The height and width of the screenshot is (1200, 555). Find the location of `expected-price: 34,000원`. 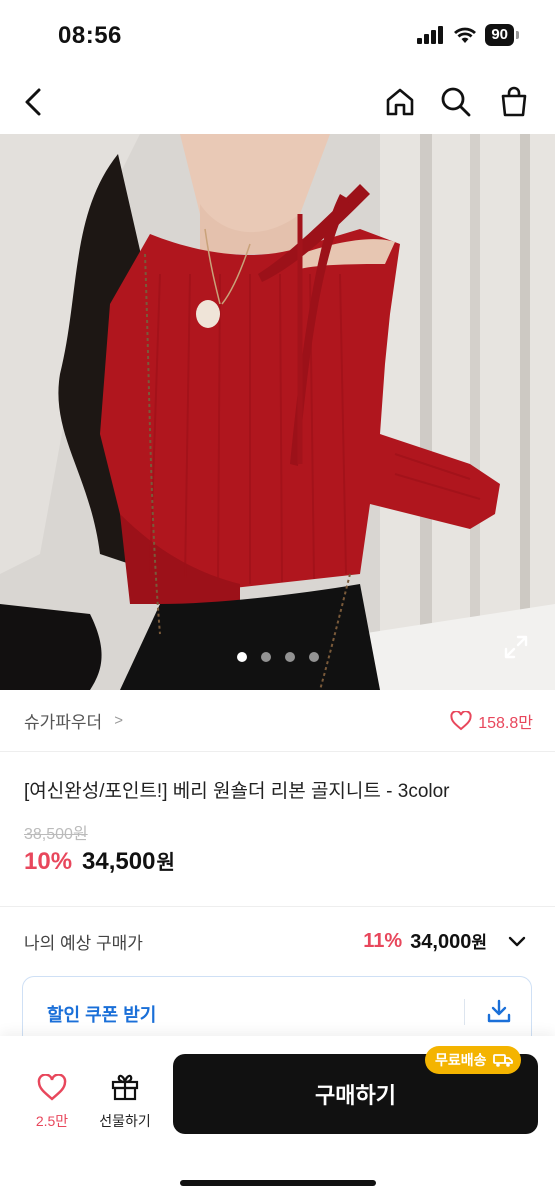

expected-price: 34,000원 is located at coordinates (448, 941).